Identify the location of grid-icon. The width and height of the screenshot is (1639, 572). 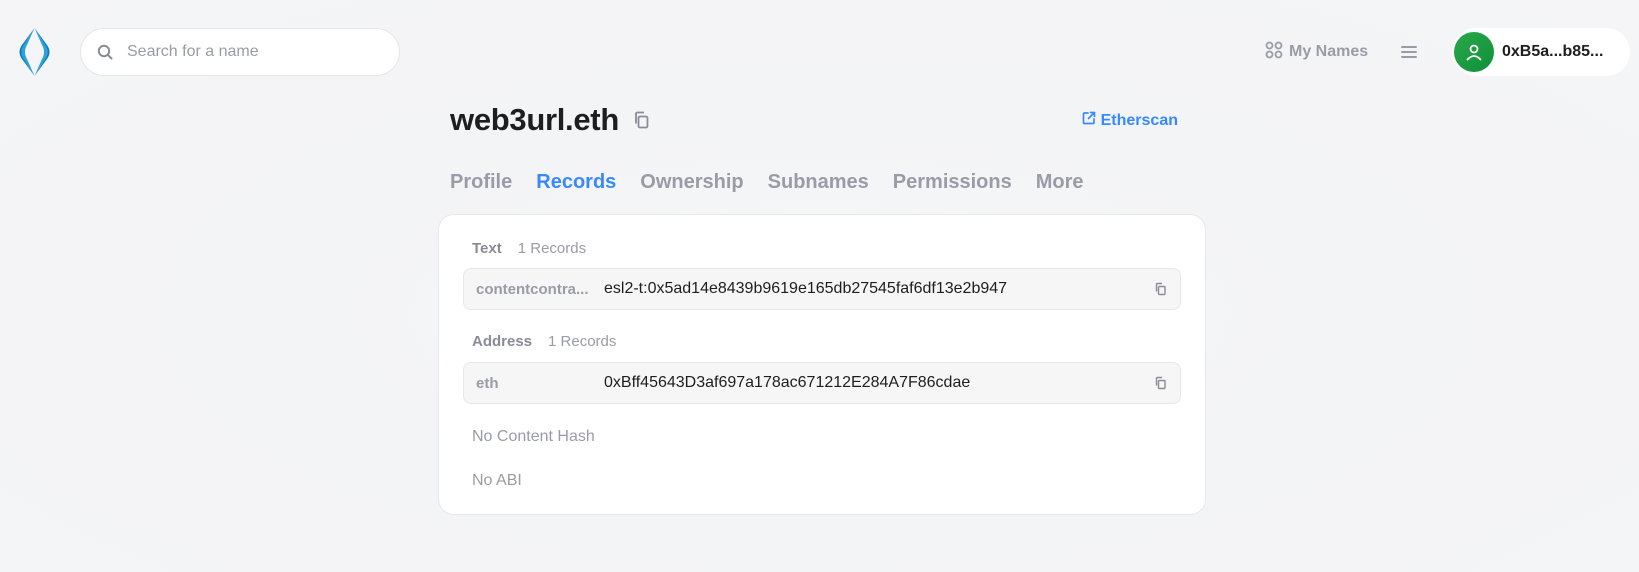
(1274, 52).